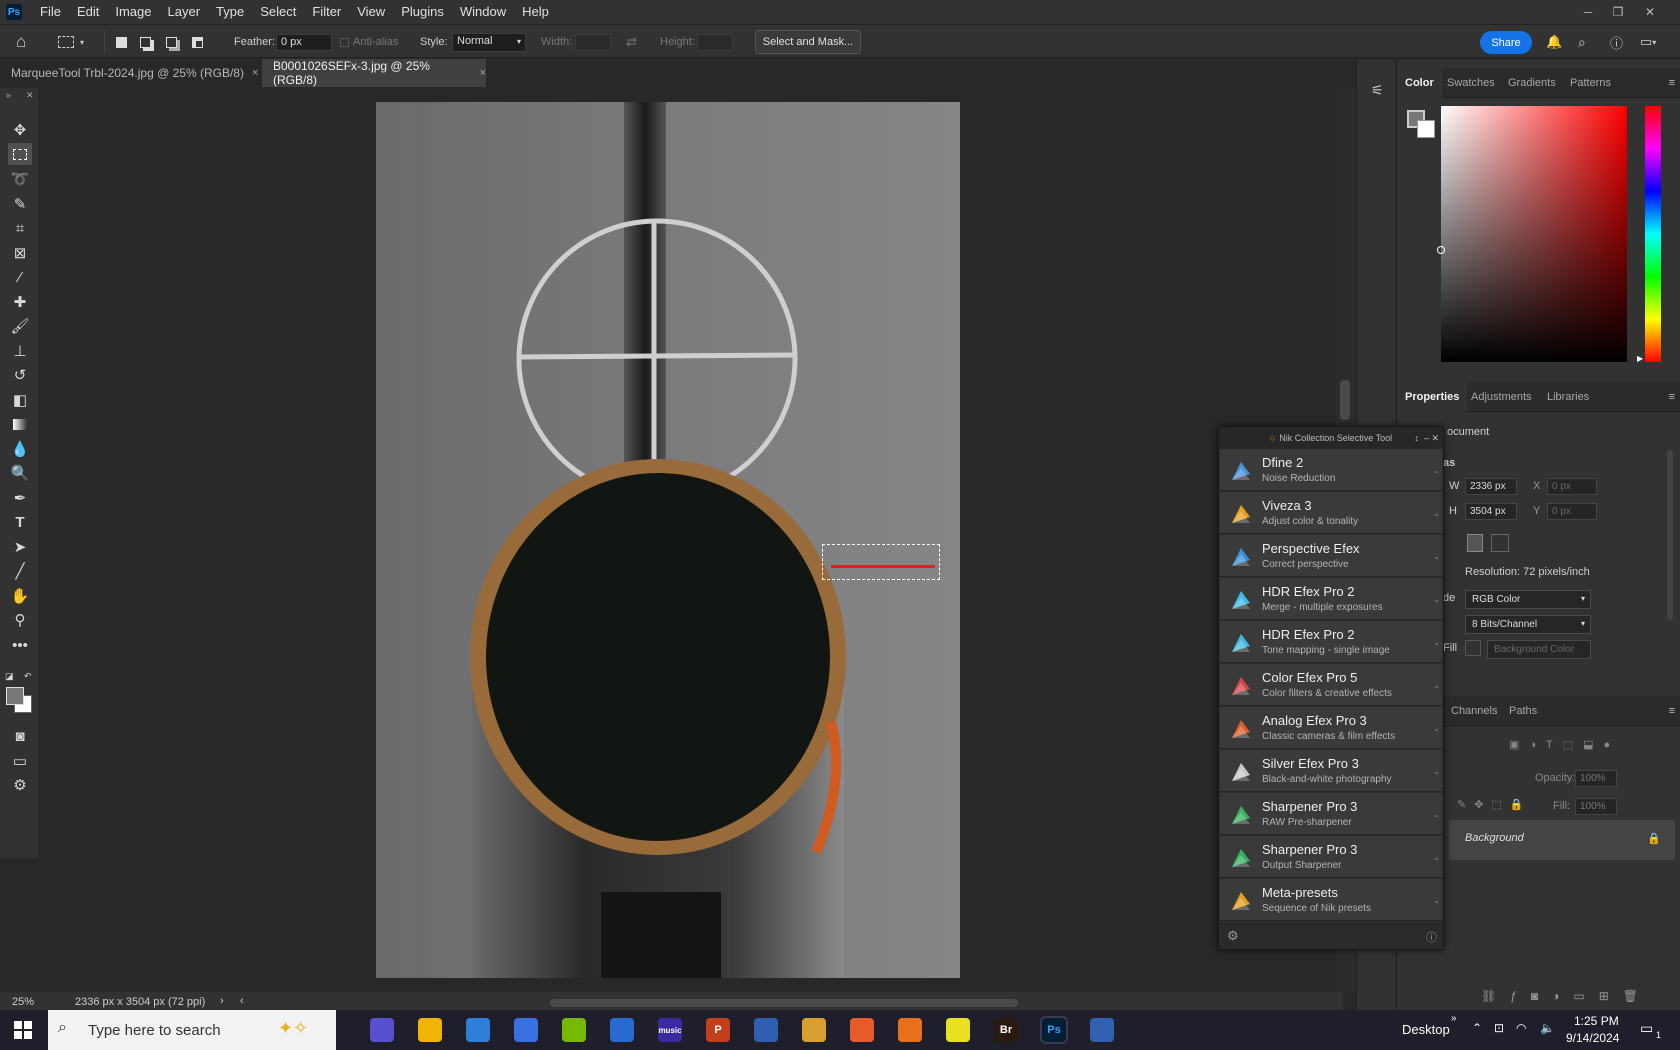 This screenshot has width=1680, height=1050. What do you see at coordinates (1650, 12) in the screenshot?
I see `close-icon: ✕` at bounding box center [1650, 12].